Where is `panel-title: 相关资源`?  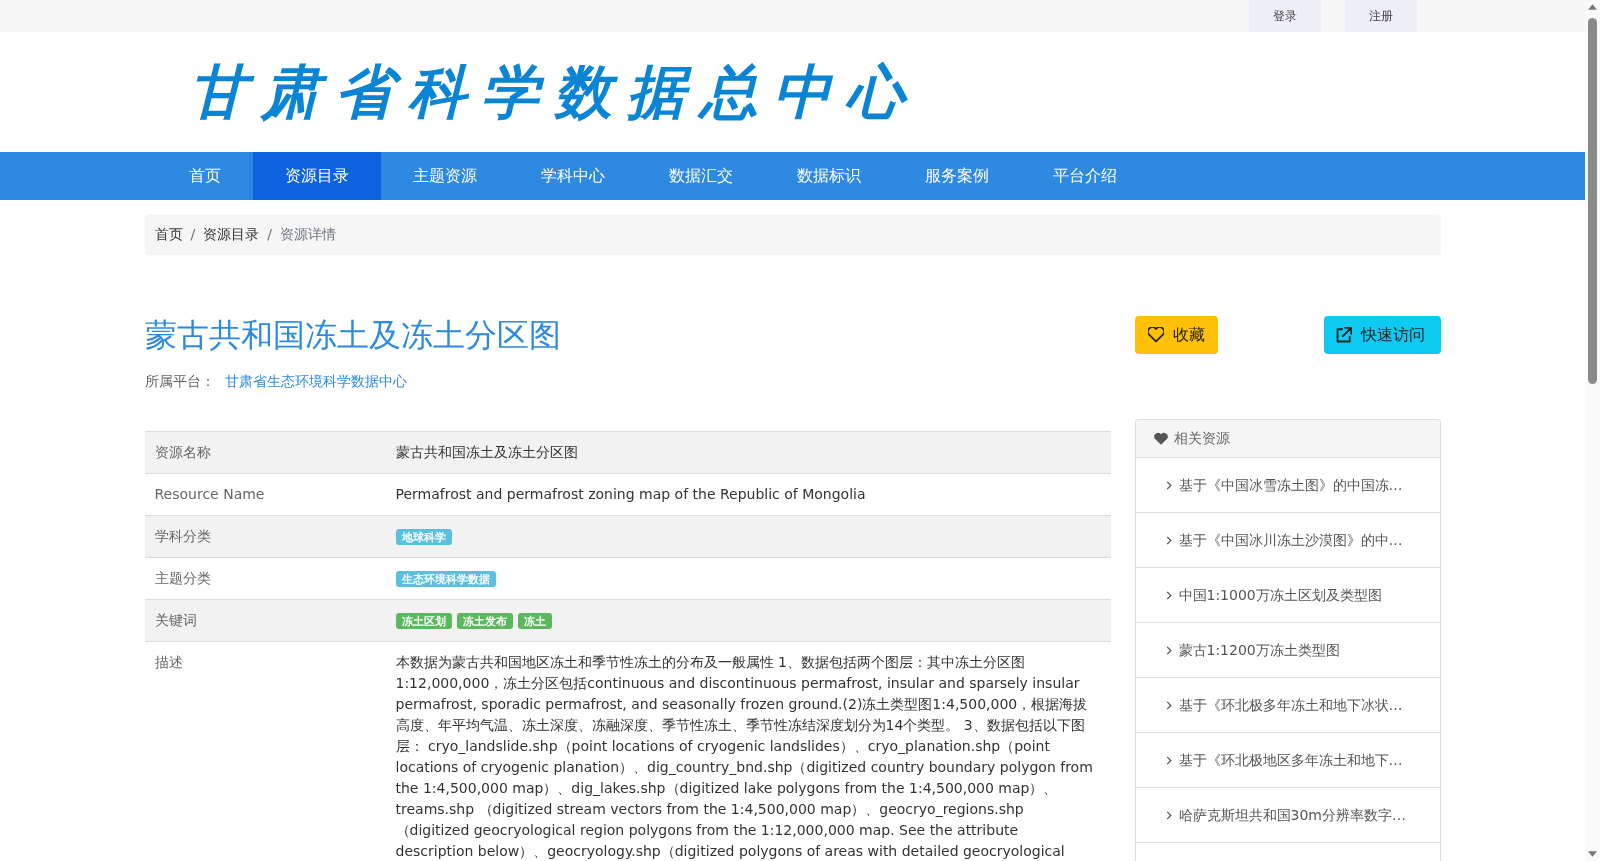
panel-title: 相关资源 is located at coordinates (1201, 438).